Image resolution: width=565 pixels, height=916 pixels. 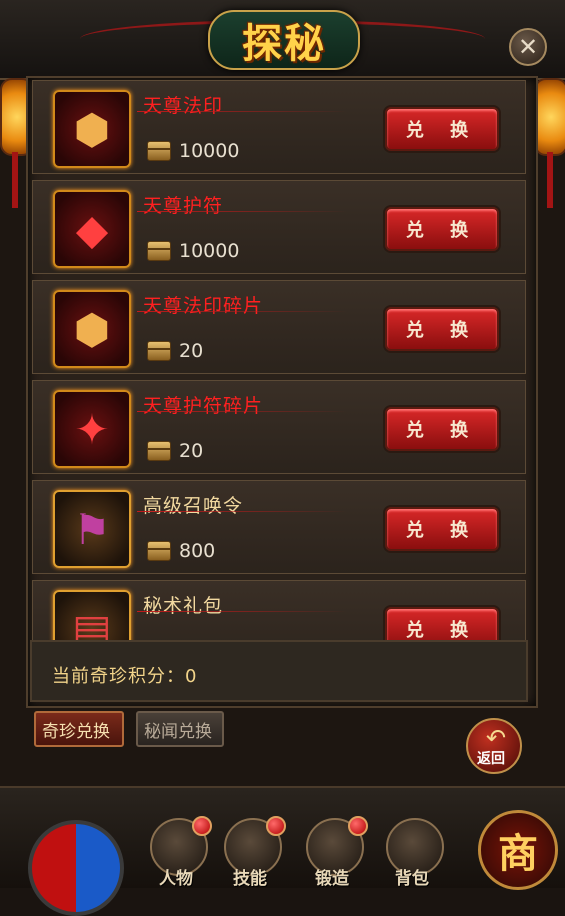 What do you see at coordinates (15, 180) in the screenshot?
I see `tassel-left` at bounding box center [15, 180].